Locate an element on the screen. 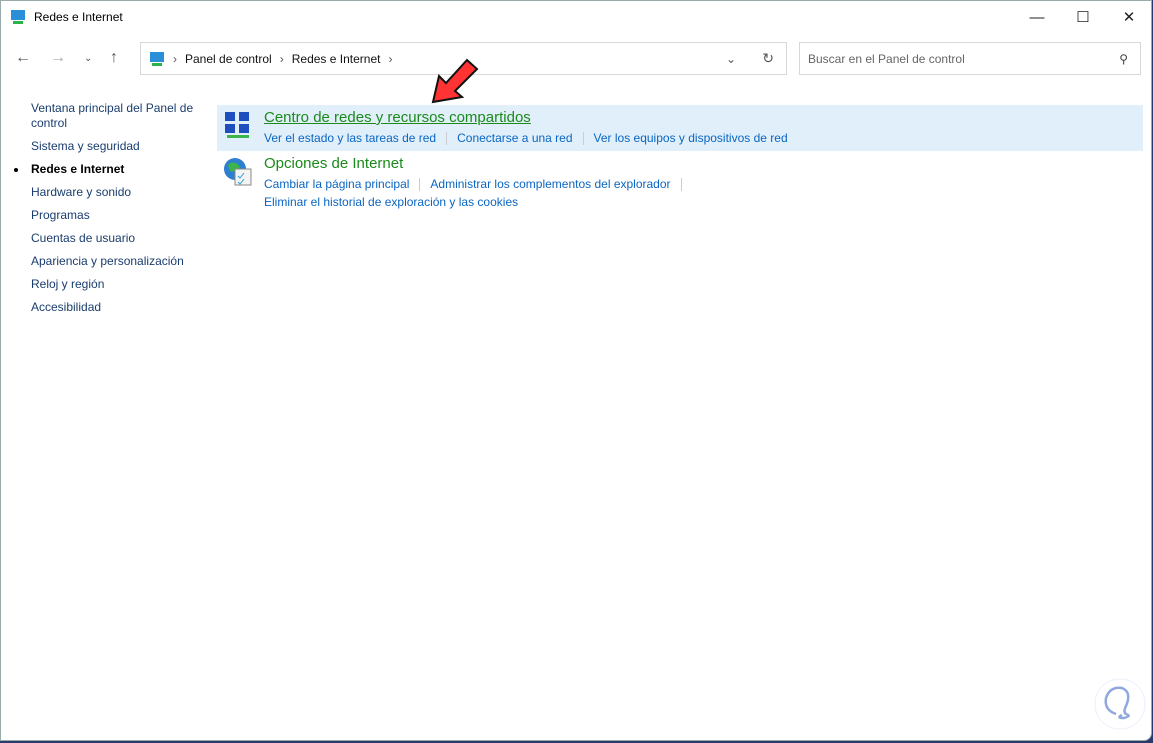  category-title: Opciones de Internet is located at coordinates (703, 163).